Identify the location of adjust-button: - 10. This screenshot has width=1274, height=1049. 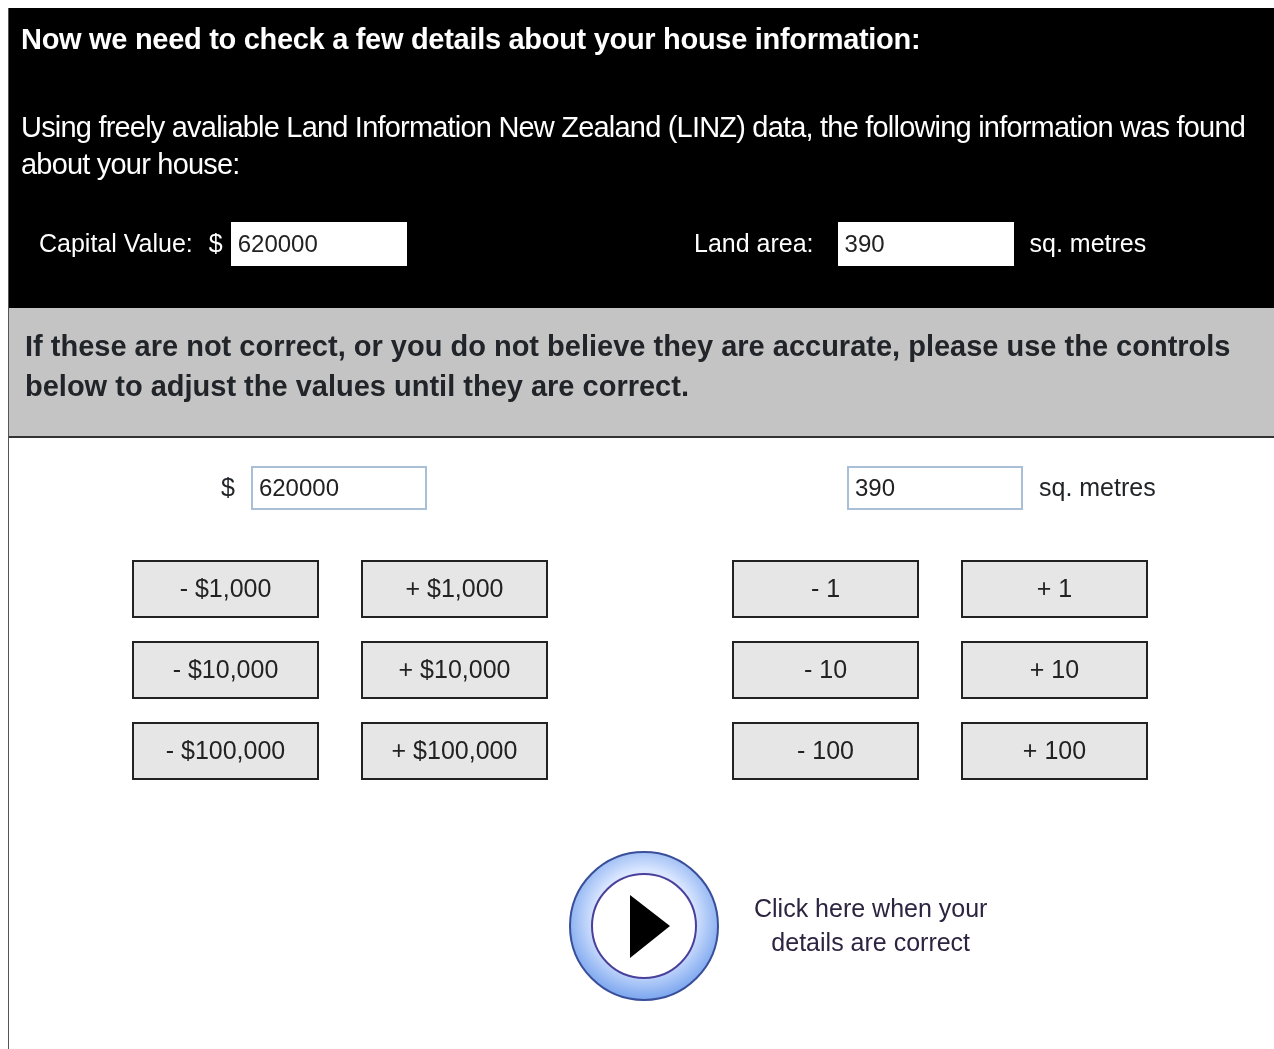
(825, 670).